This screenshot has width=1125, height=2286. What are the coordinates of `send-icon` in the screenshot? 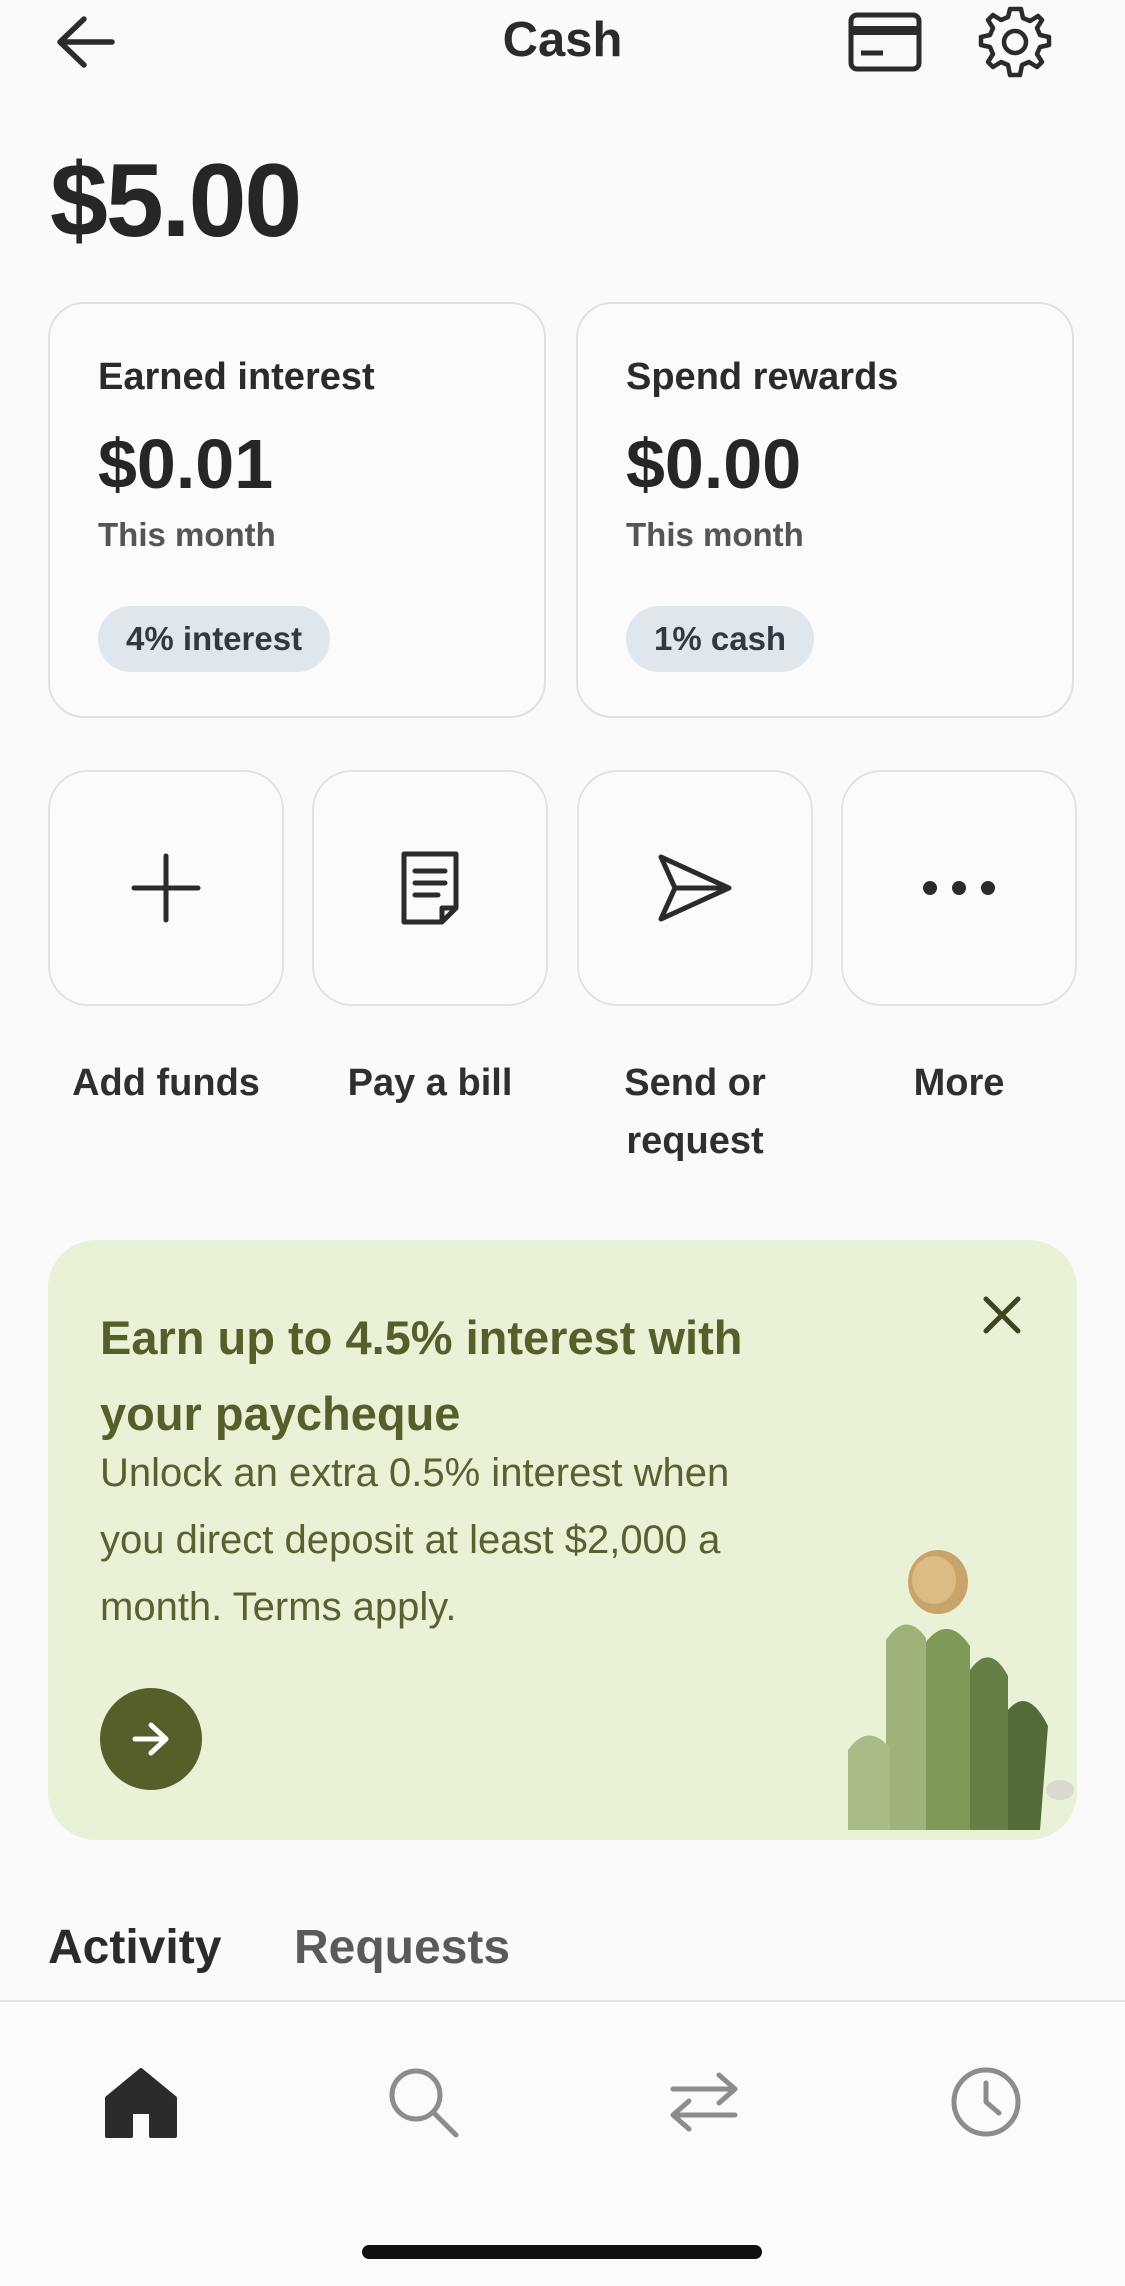 It's located at (695, 888).